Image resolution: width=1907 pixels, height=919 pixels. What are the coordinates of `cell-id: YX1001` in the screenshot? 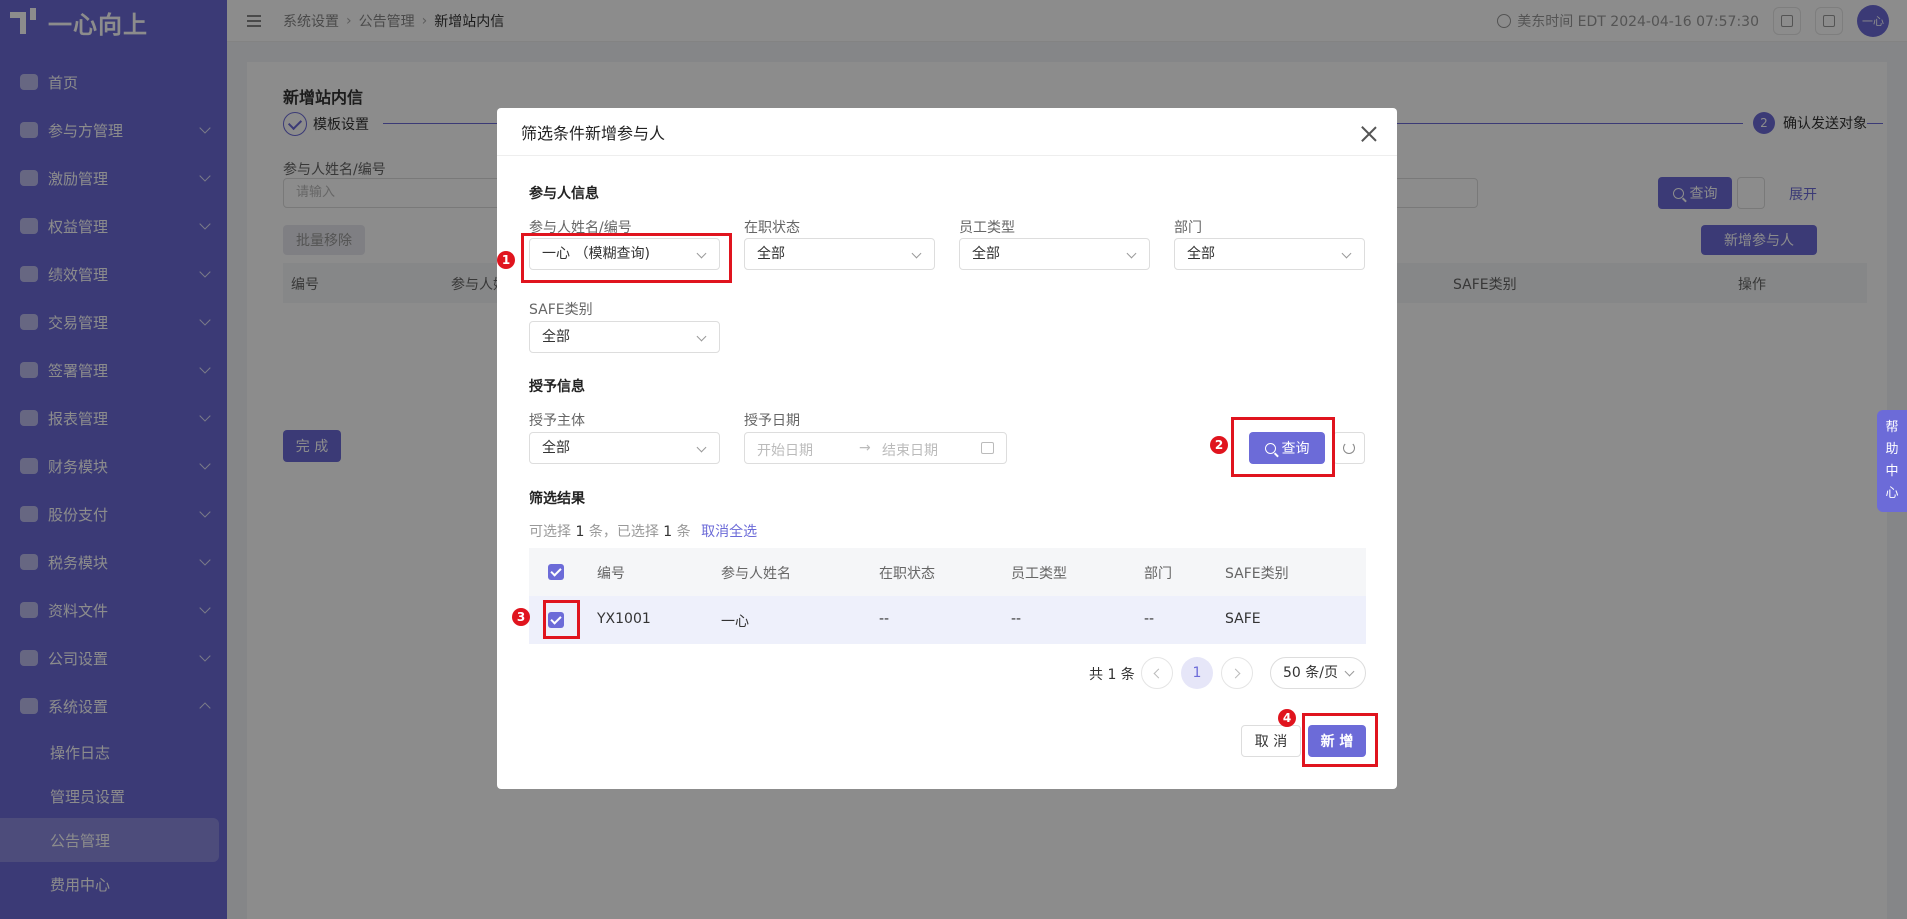 It's located at (624, 619).